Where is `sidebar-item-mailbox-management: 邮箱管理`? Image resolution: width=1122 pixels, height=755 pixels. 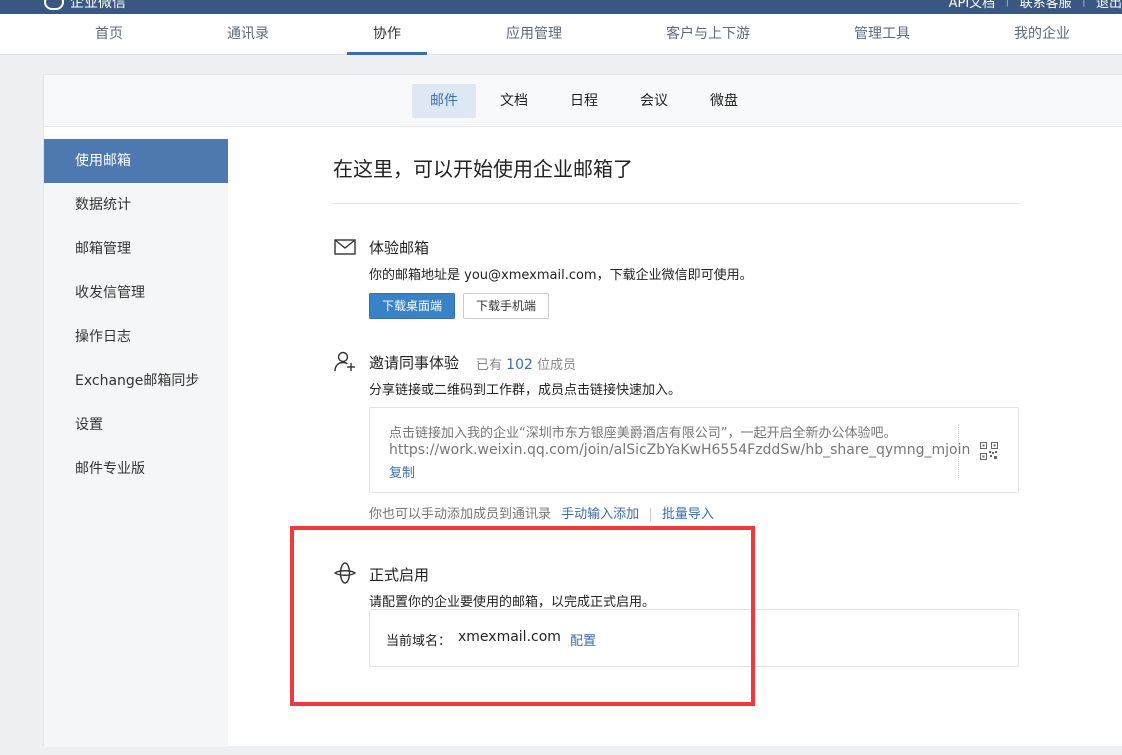
sidebar-item-mailbox-management: 邮箱管理 is located at coordinates (136, 249).